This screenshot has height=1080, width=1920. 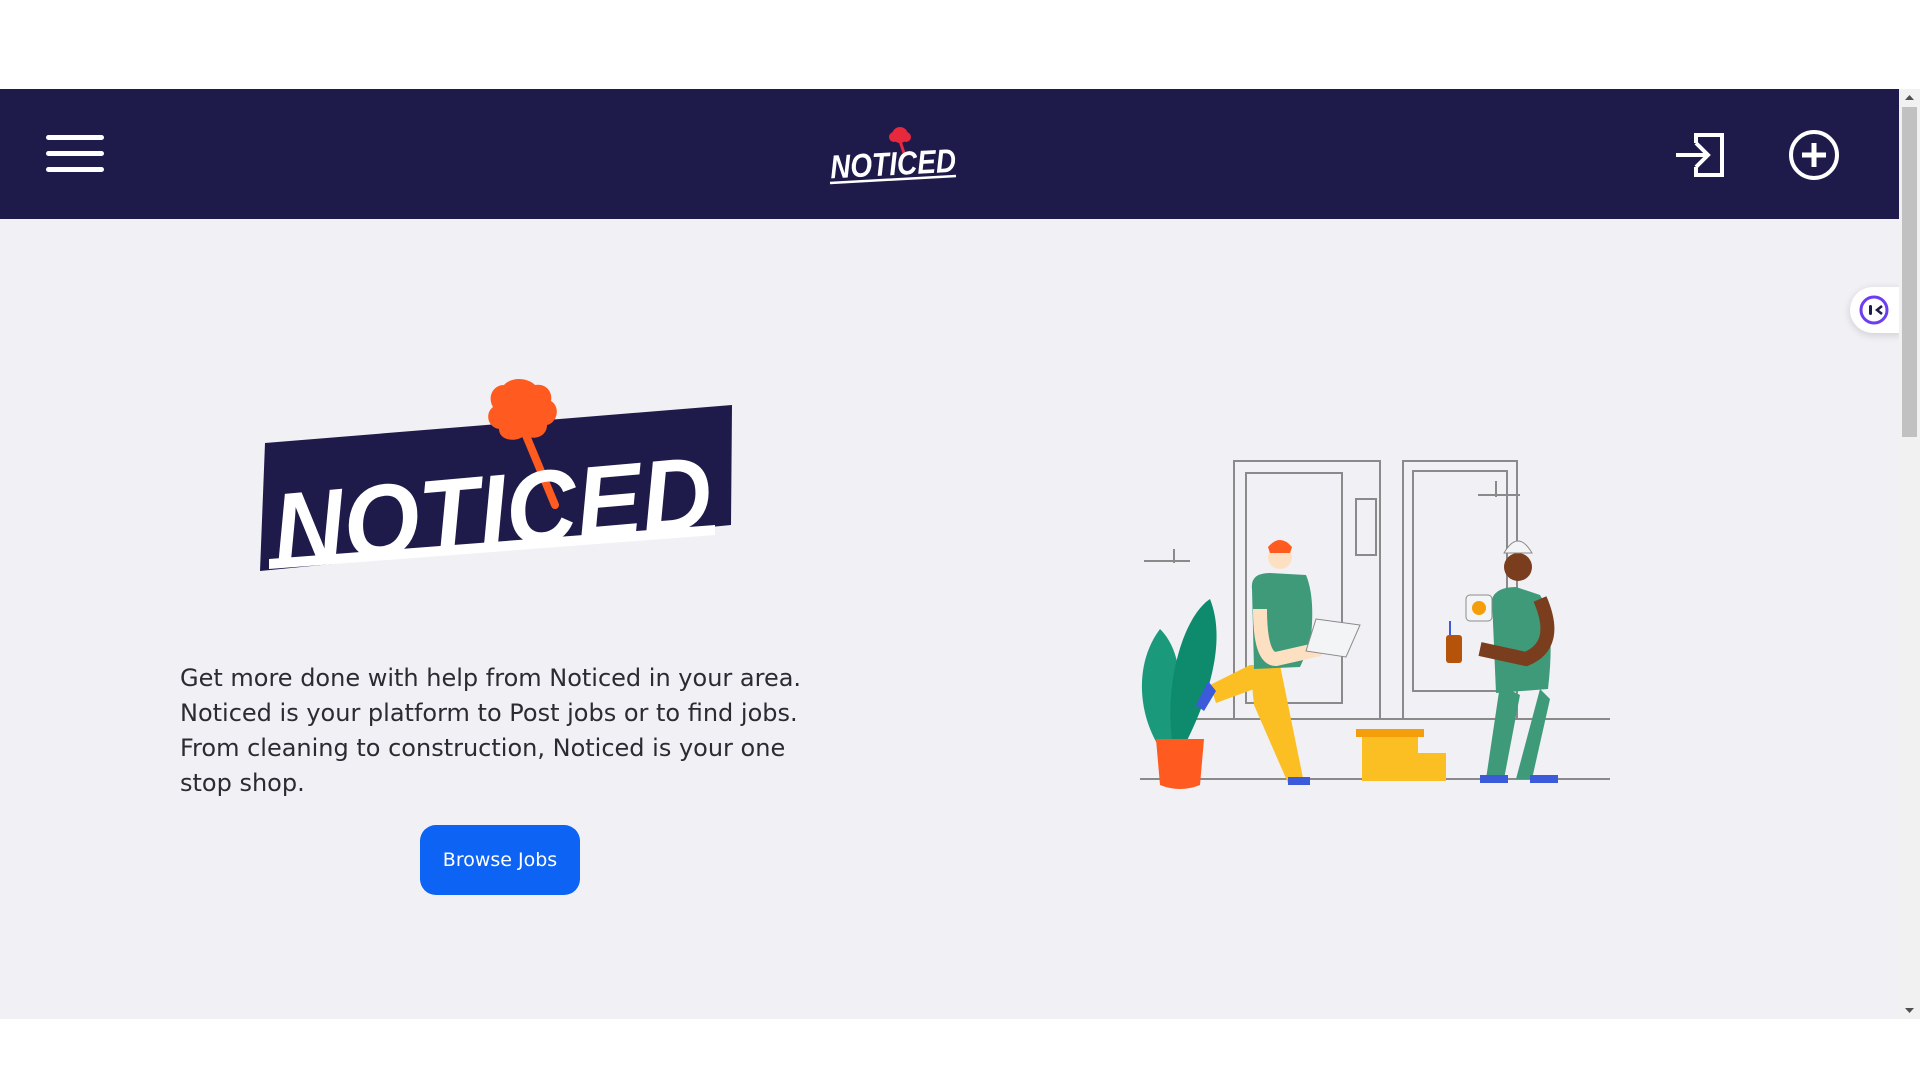 I want to click on assistant-bot-icon, so click(x=1874, y=310).